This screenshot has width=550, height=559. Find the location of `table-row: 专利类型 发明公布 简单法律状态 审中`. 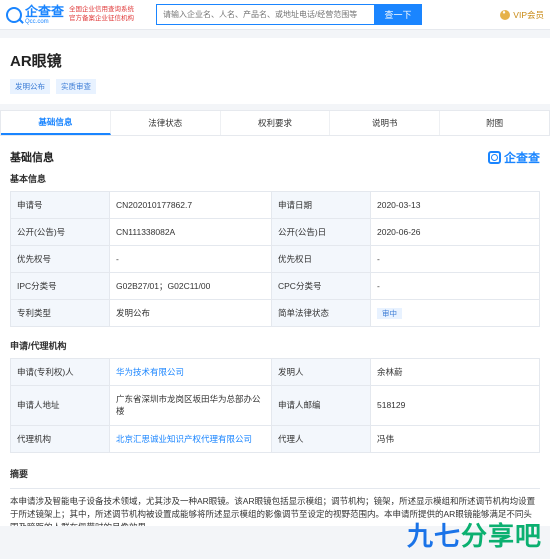

table-row: 专利类型 发明公布 简单法律状态 审中 is located at coordinates (275, 313).